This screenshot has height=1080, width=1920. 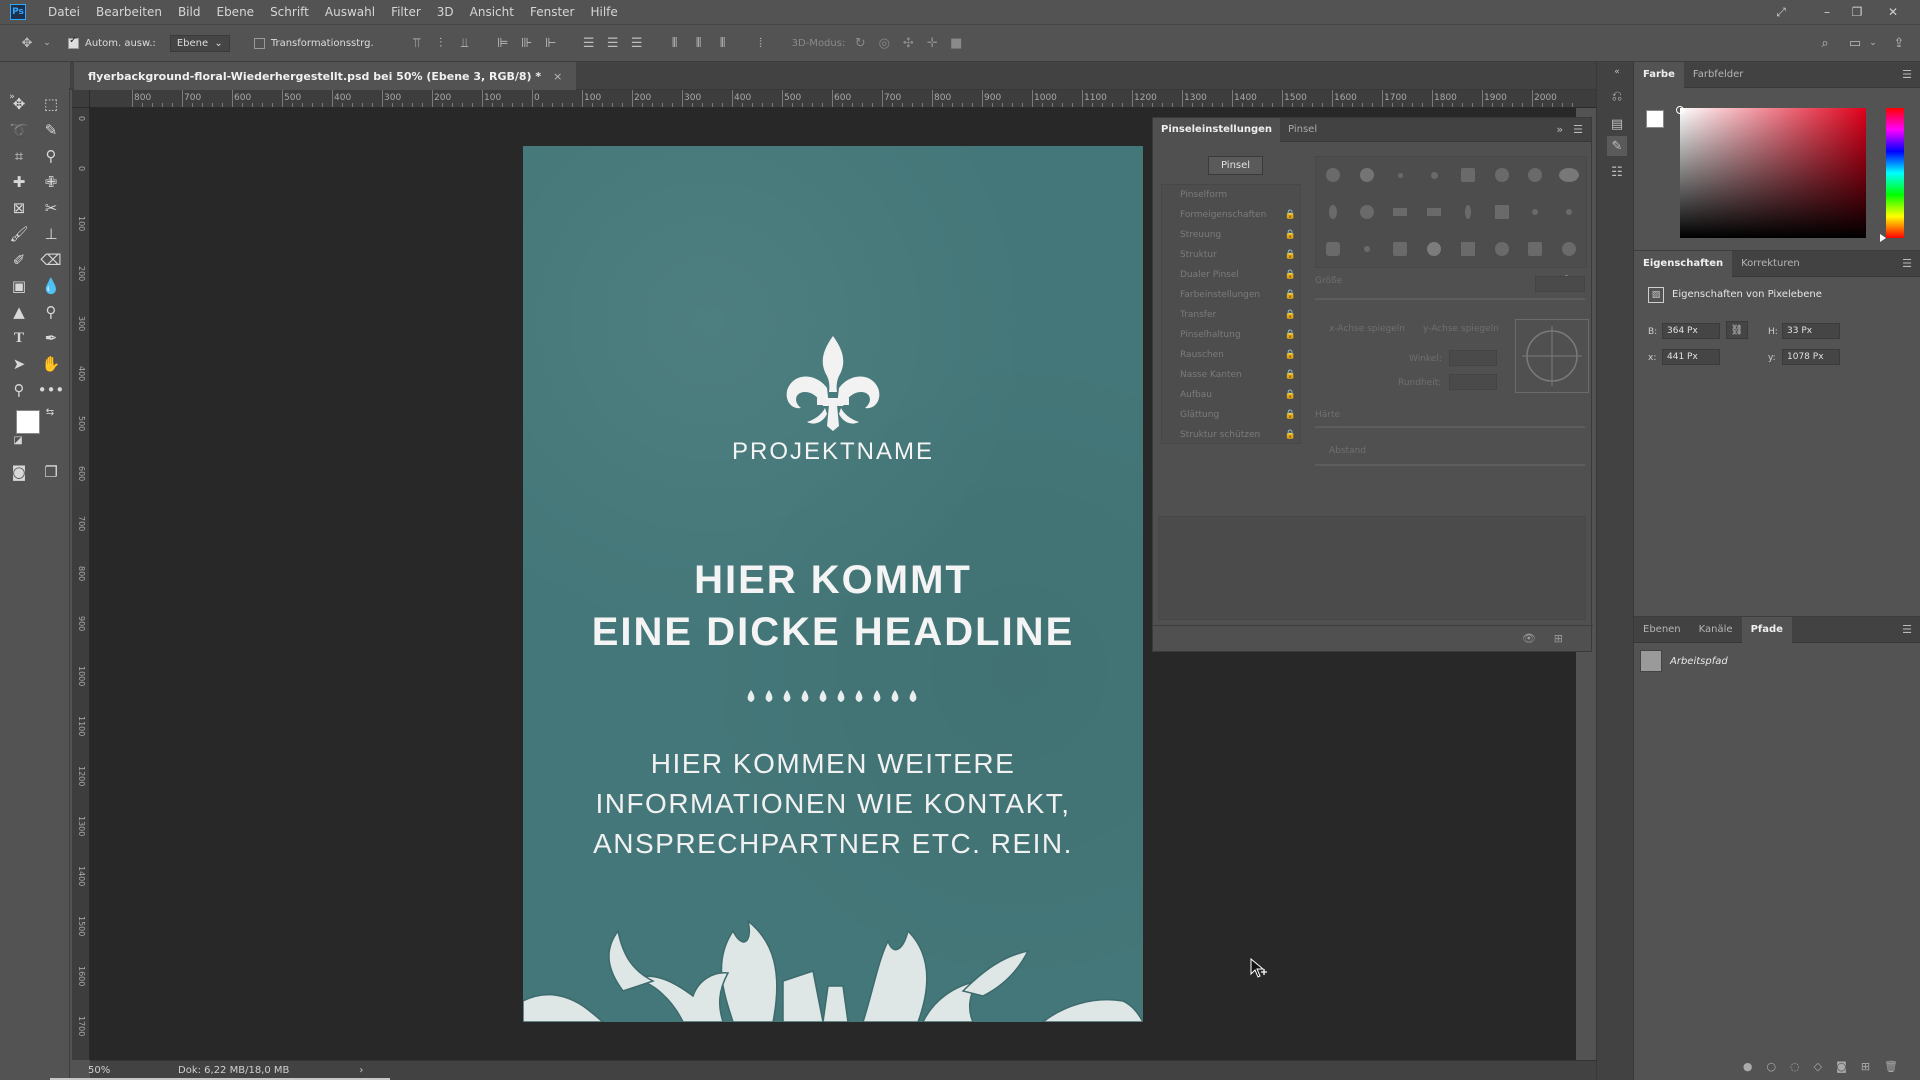 What do you see at coordinates (1552, 356) in the screenshot?
I see `brush-angle-preview` at bounding box center [1552, 356].